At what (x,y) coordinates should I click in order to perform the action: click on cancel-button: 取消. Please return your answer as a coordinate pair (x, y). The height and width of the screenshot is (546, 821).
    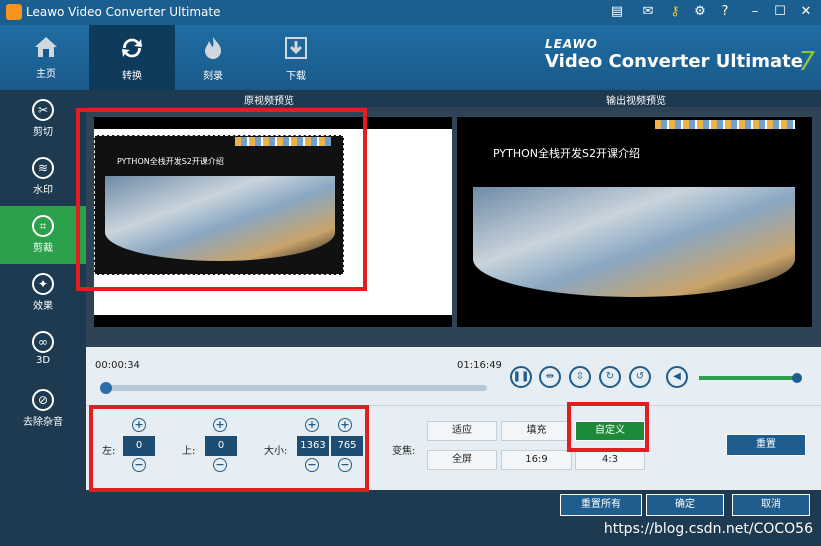
    Looking at the image, I should click on (771, 505).